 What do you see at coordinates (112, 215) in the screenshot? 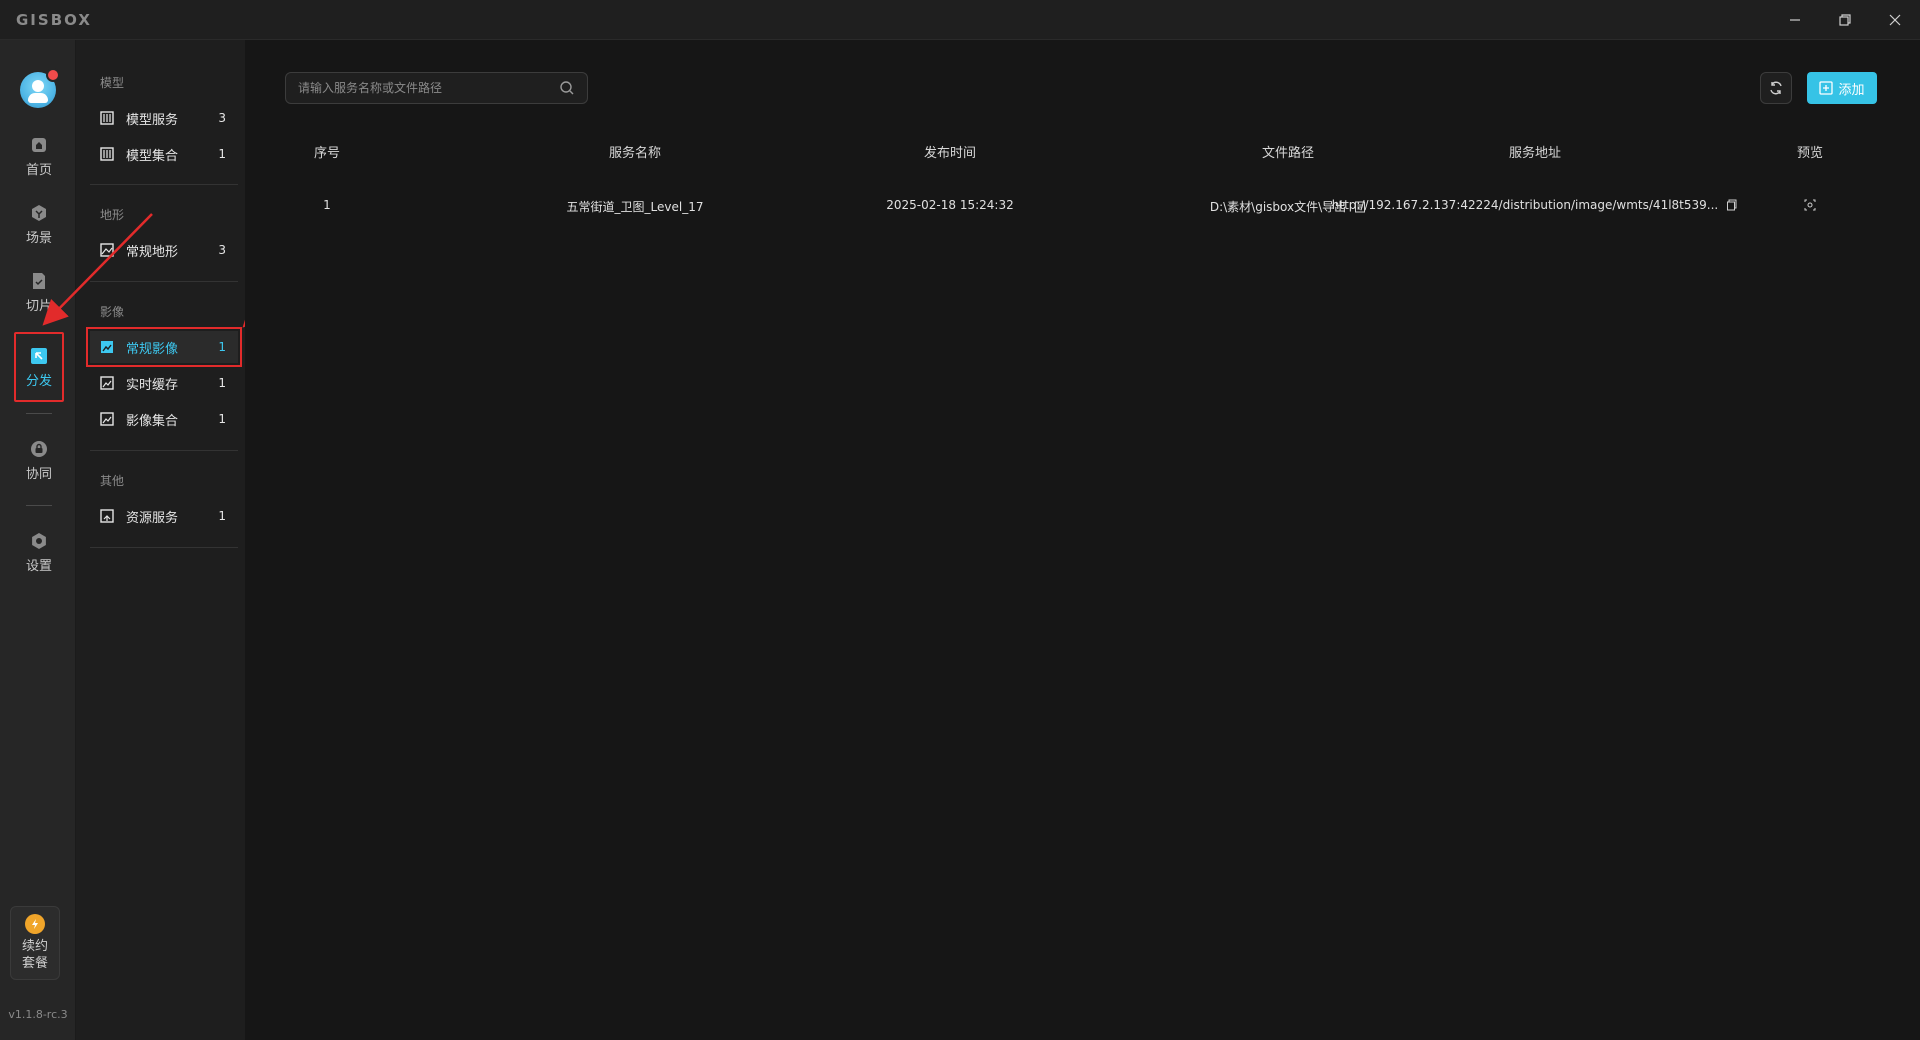
I see `section-label-terrain: 地形` at bounding box center [112, 215].